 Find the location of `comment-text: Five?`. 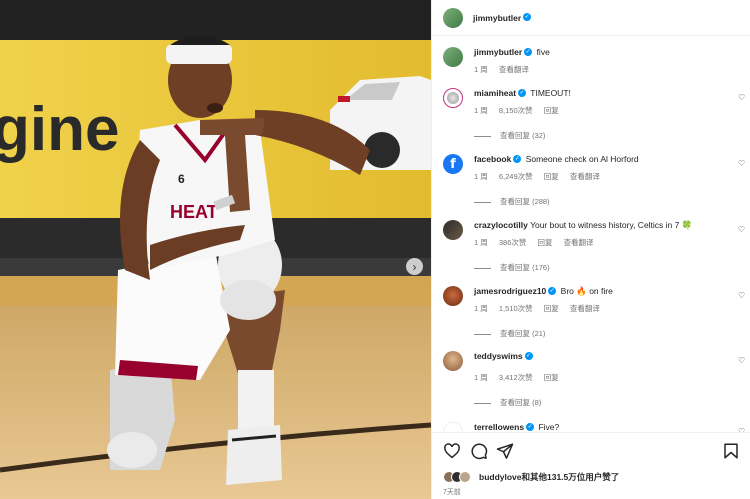

comment-text: Five? is located at coordinates (549, 427).